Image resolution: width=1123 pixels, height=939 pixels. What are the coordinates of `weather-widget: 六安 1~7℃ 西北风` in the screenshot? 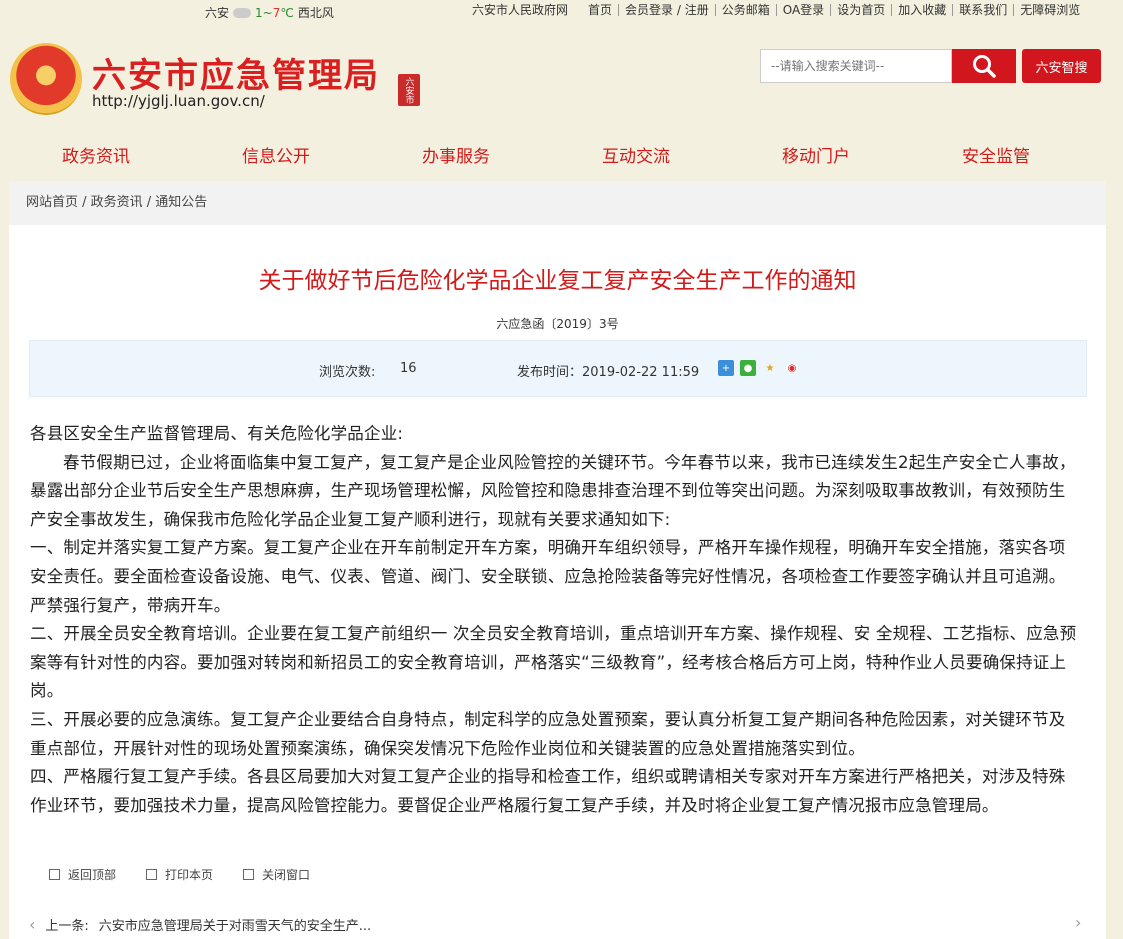 It's located at (269, 12).